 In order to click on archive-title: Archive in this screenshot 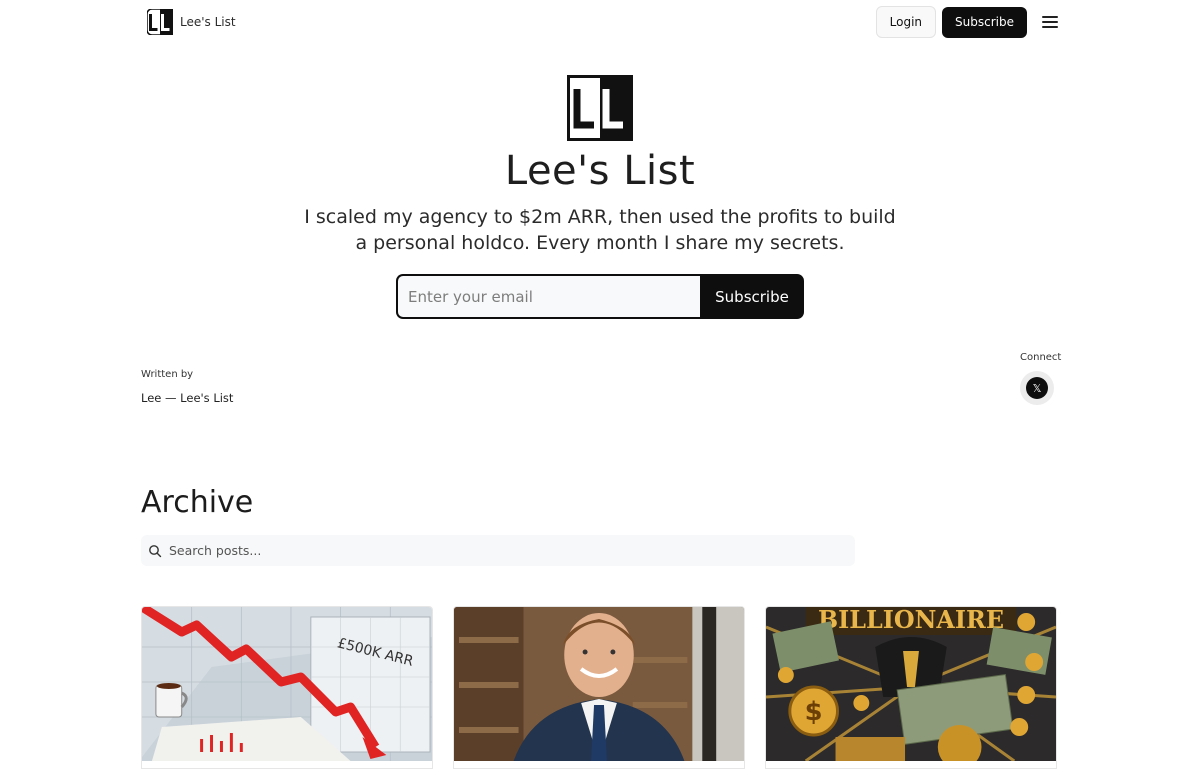, I will do `click(197, 502)`.